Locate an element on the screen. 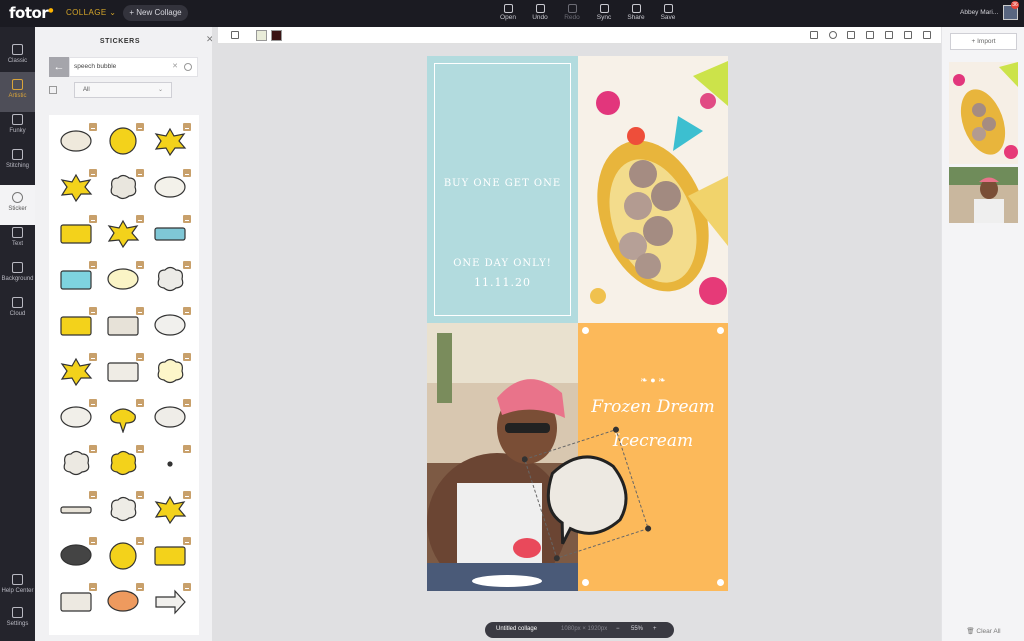 Image resolution: width=1024 pixels, height=641 pixels. lock-icon is located at coordinates (908, 35).